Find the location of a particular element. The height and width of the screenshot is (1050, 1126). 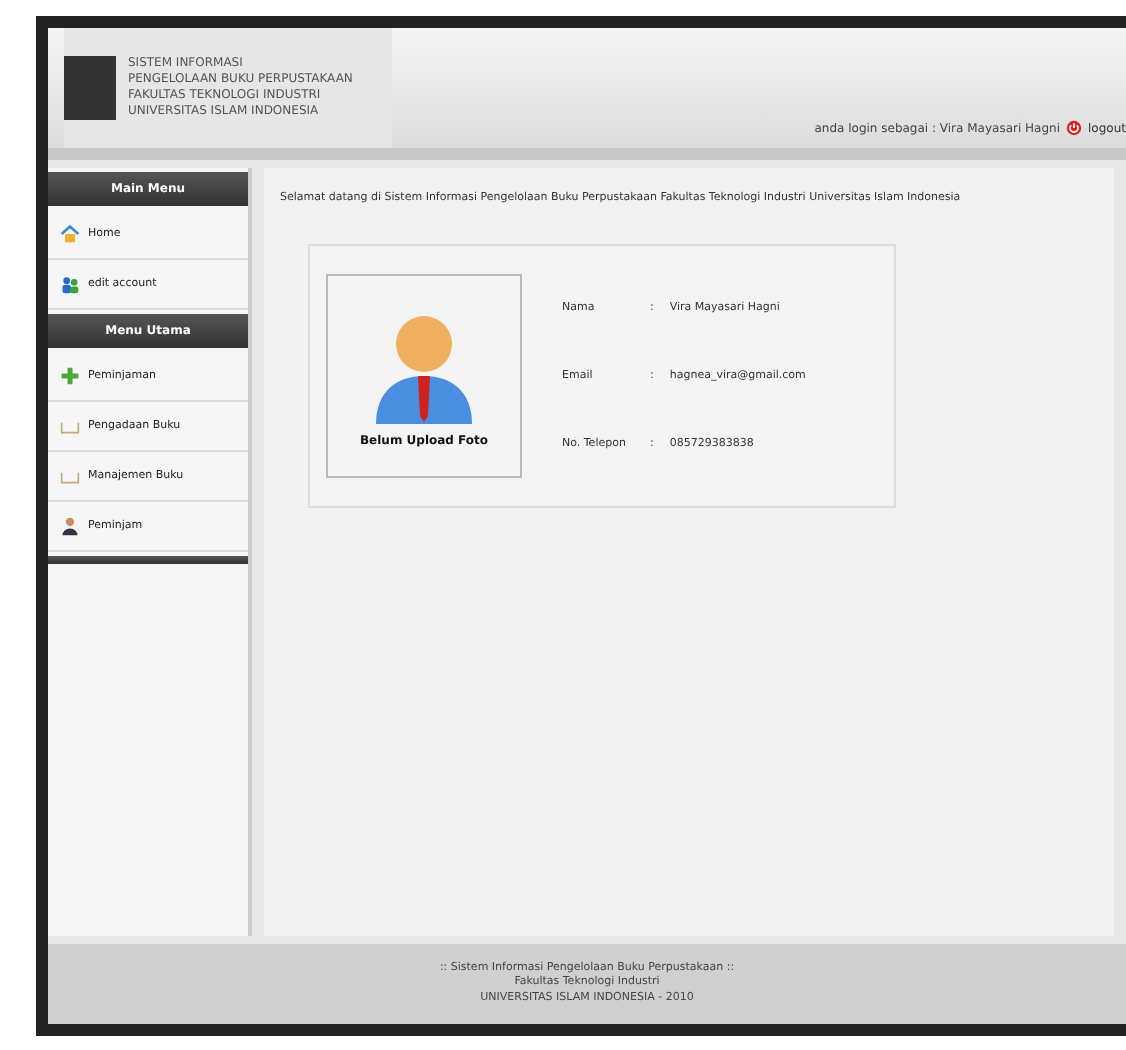

users-icon is located at coordinates (70, 284).